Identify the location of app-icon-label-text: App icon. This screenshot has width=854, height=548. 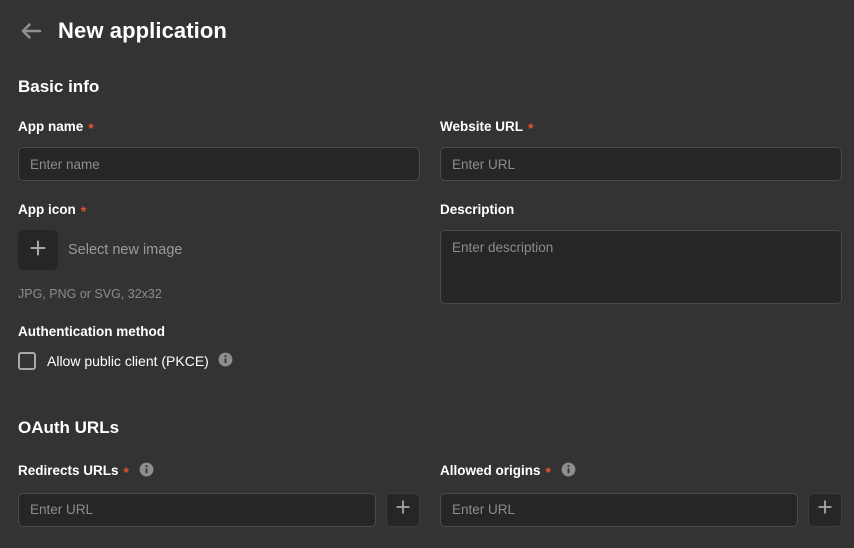
(47, 210).